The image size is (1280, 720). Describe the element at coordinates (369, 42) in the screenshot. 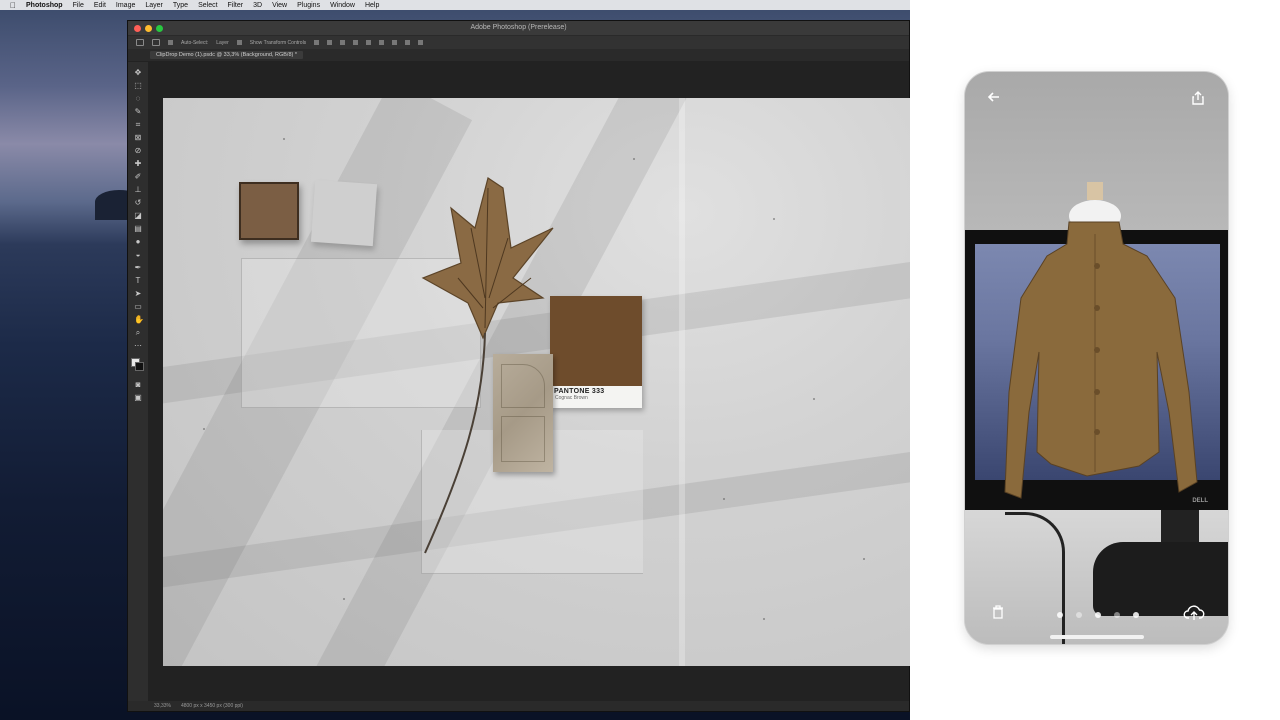

I see `align-middle-icon` at that location.